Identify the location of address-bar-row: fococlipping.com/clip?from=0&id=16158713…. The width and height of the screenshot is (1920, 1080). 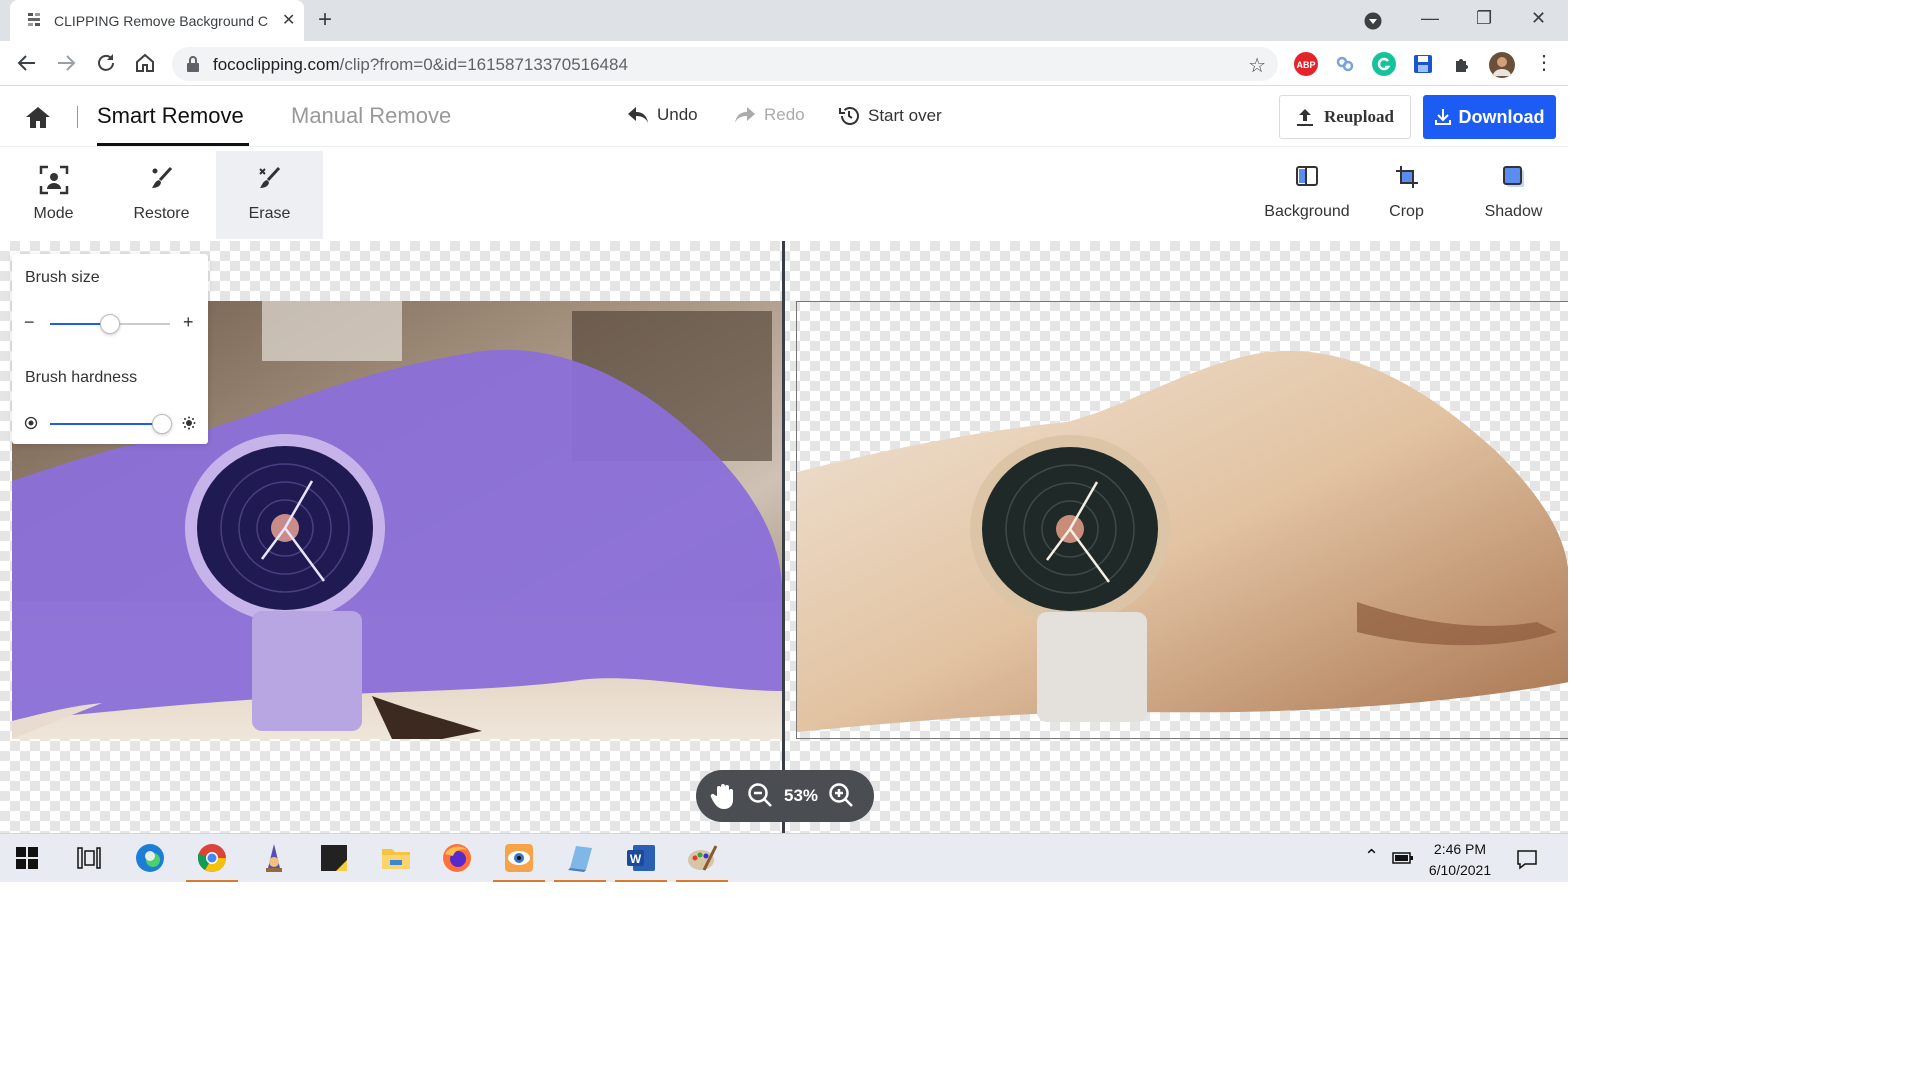
(784, 63).